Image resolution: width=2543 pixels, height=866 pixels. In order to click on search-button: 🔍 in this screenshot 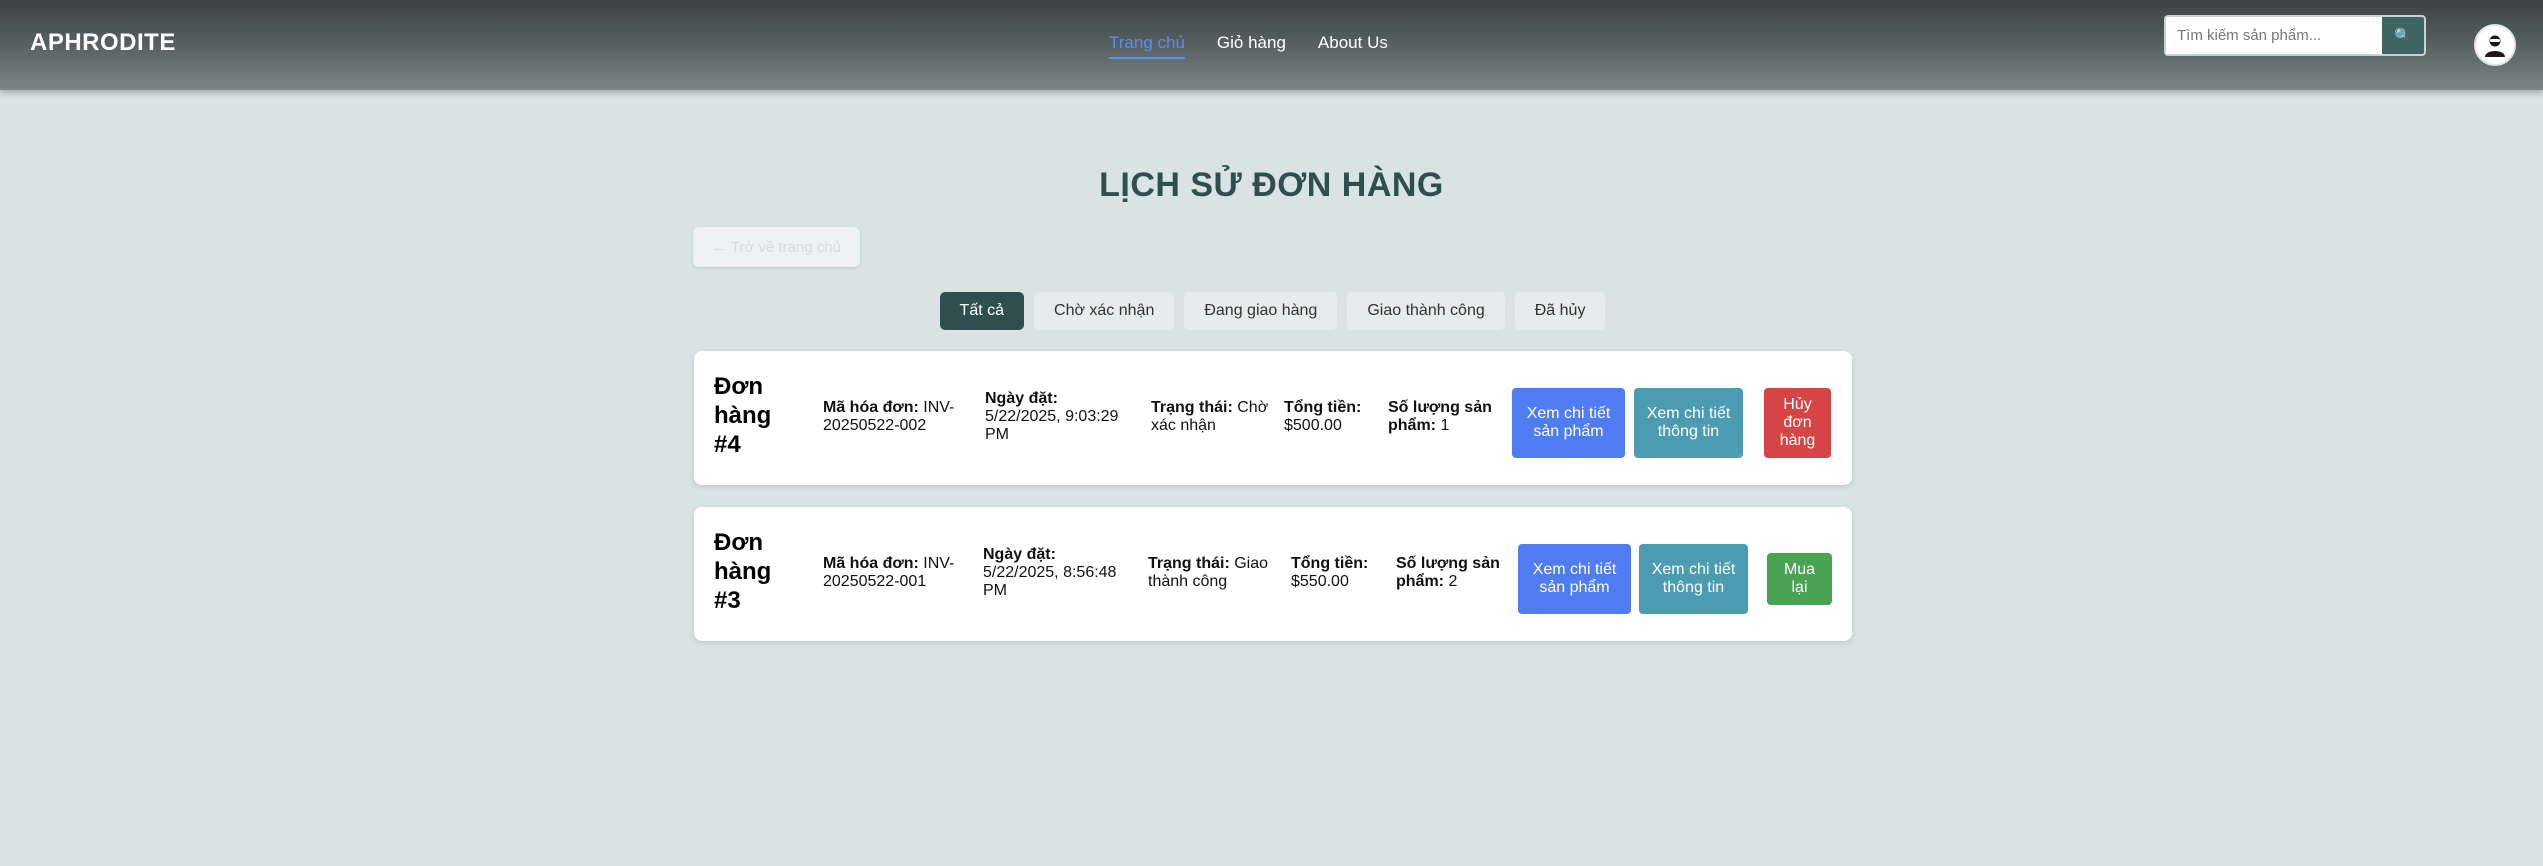, I will do `click(2403, 35)`.